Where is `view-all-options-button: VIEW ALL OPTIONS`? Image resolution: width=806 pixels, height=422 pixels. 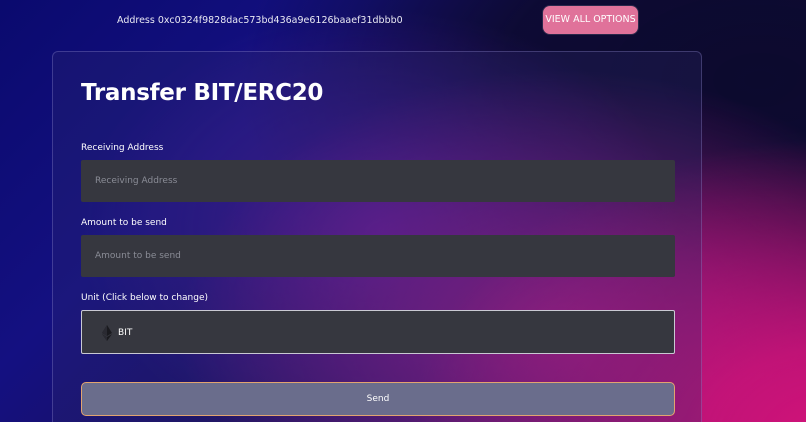
view-all-options-button: VIEW ALL OPTIONS is located at coordinates (590, 20).